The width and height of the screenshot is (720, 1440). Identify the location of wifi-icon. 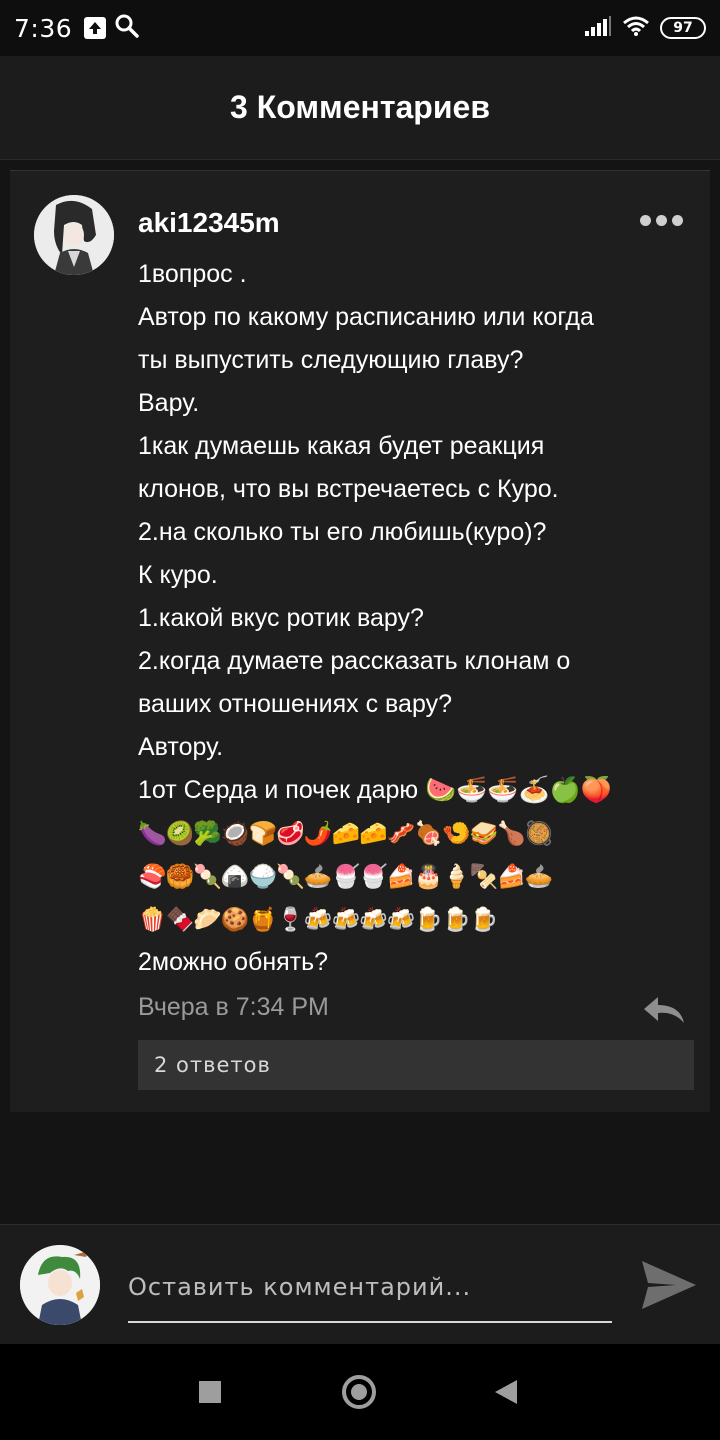
(636, 28).